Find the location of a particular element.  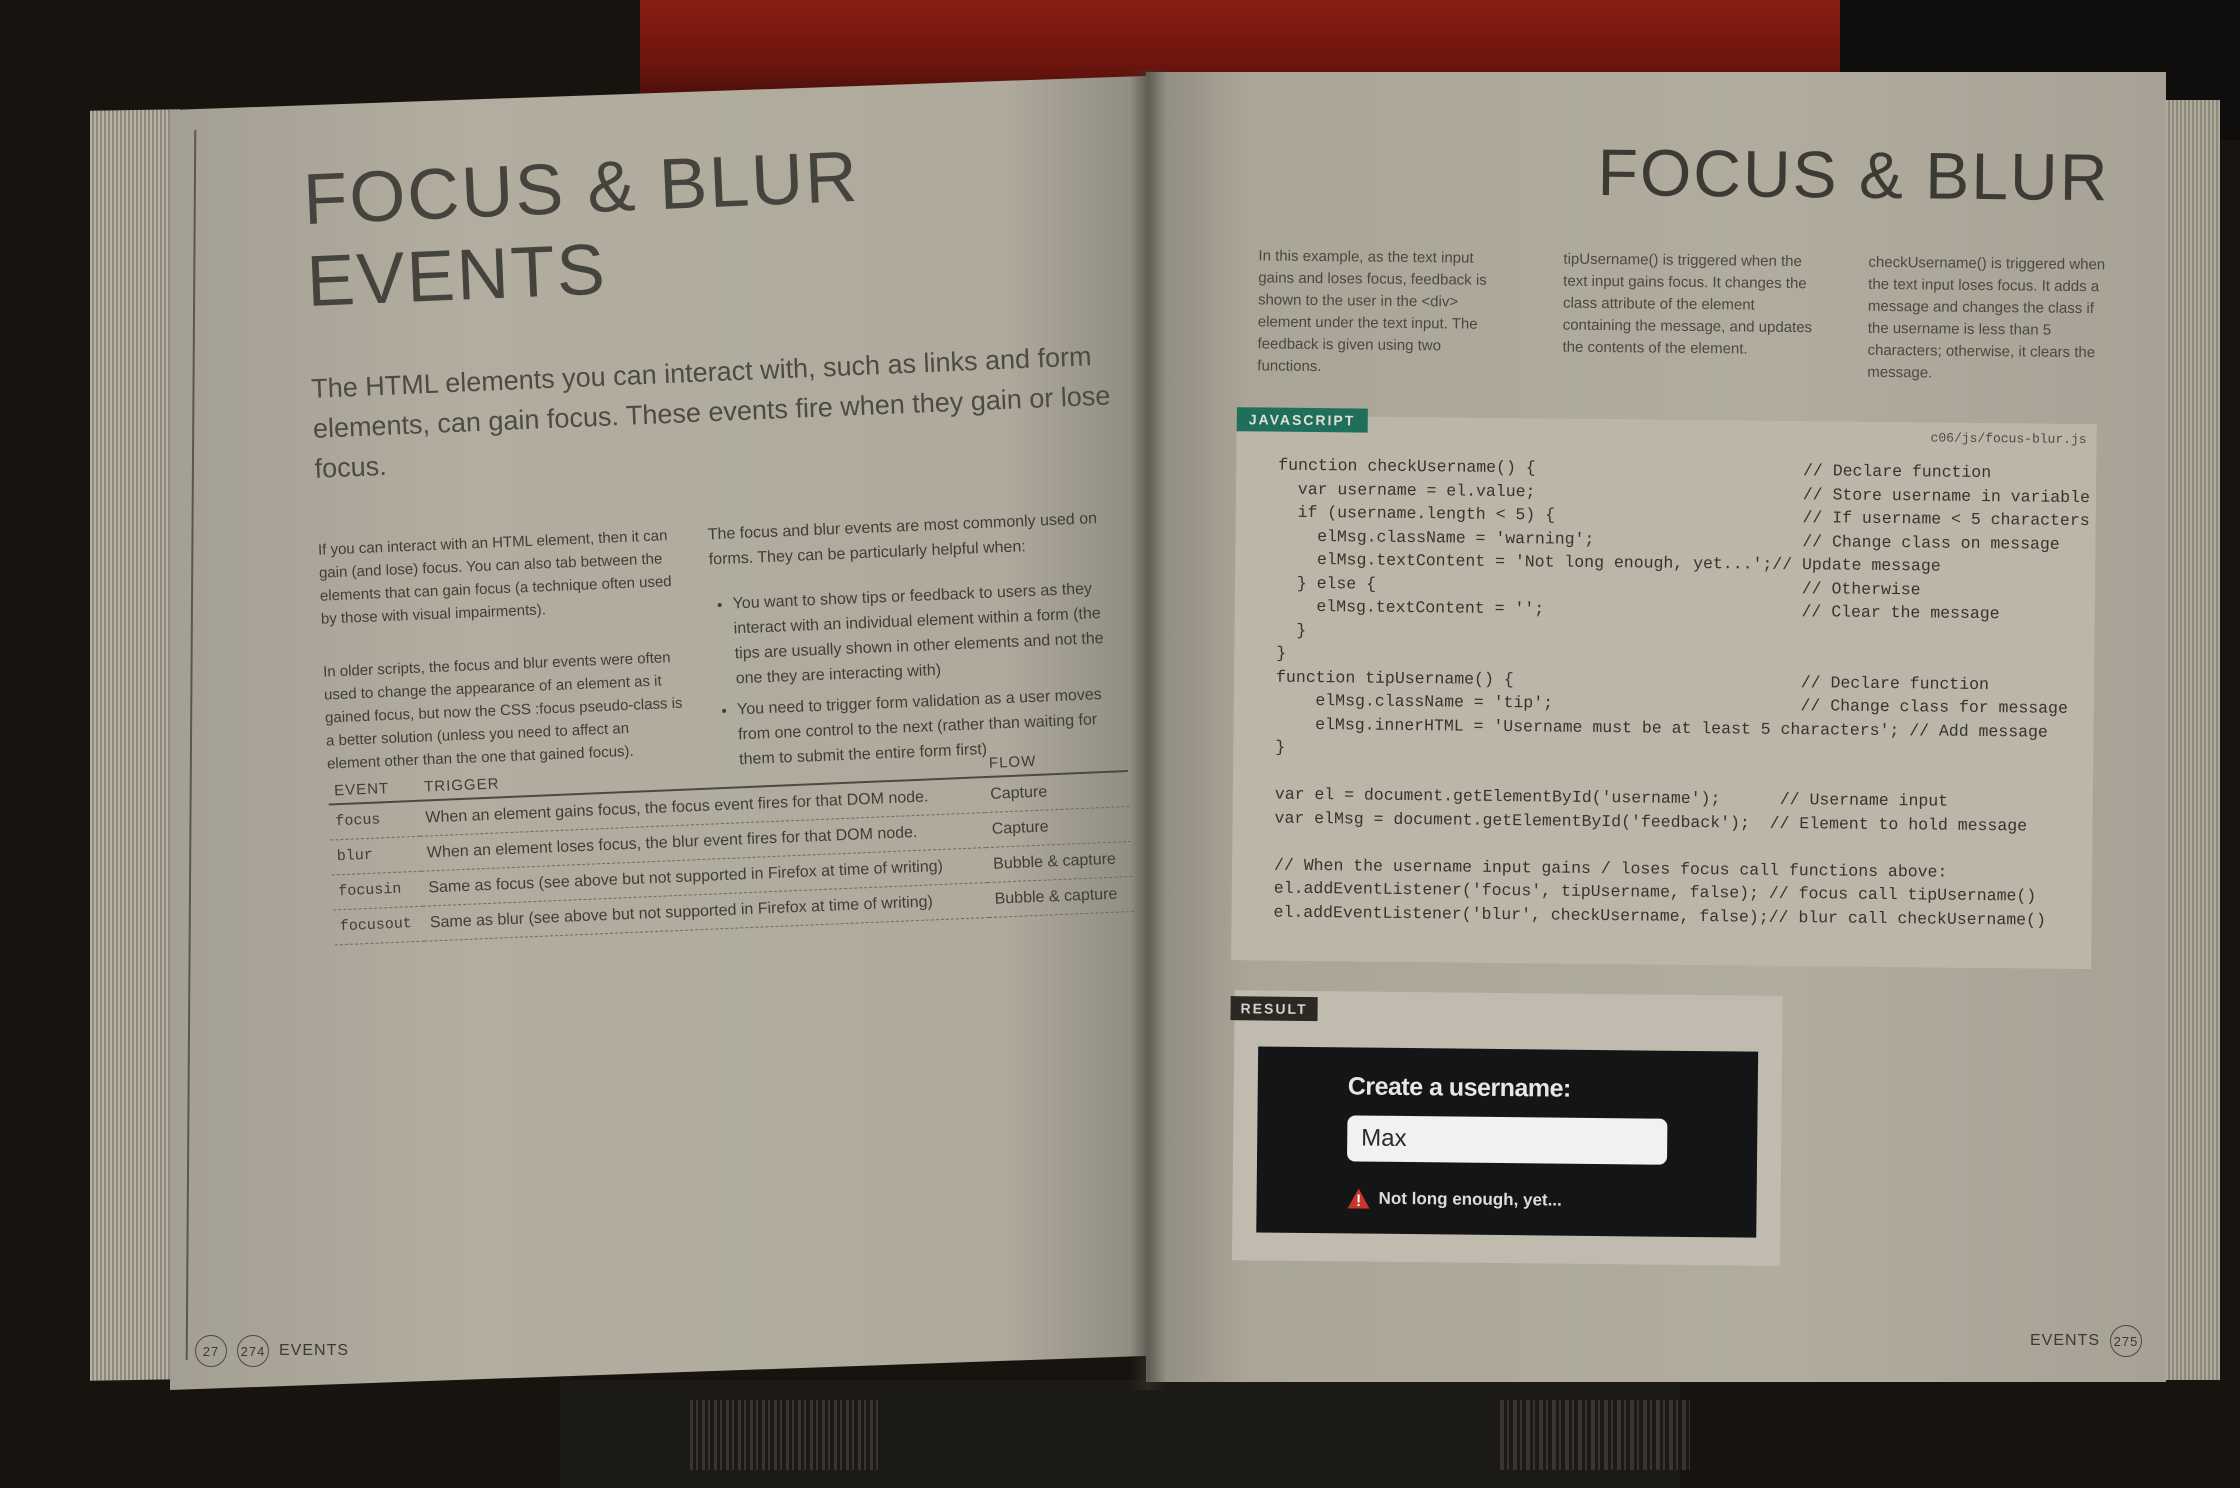

warning-triangle-icon is located at coordinates (1358, 1198).